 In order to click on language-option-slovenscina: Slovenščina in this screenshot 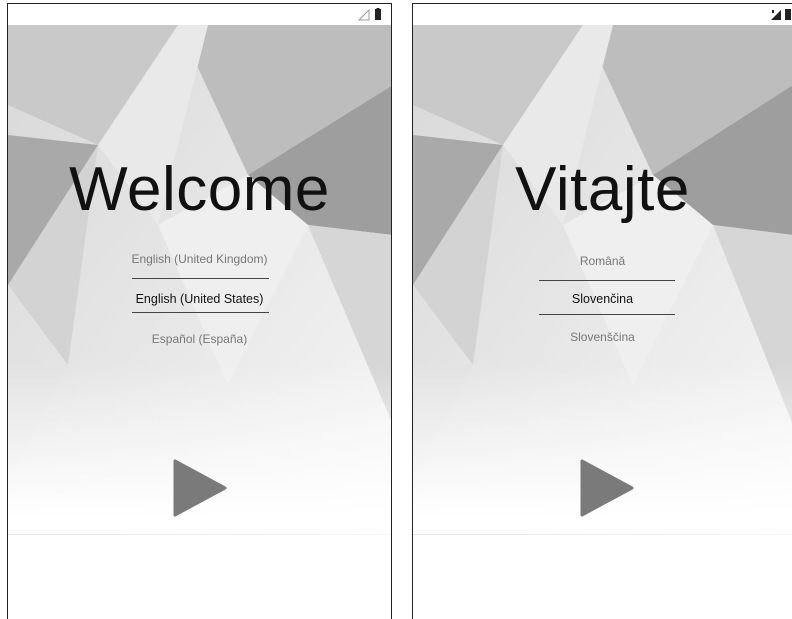, I will do `click(602, 337)`.